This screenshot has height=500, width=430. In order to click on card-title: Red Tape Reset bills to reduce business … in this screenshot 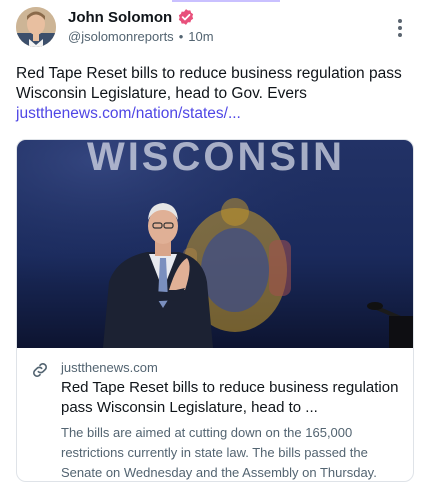, I will do `click(233, 398)`.